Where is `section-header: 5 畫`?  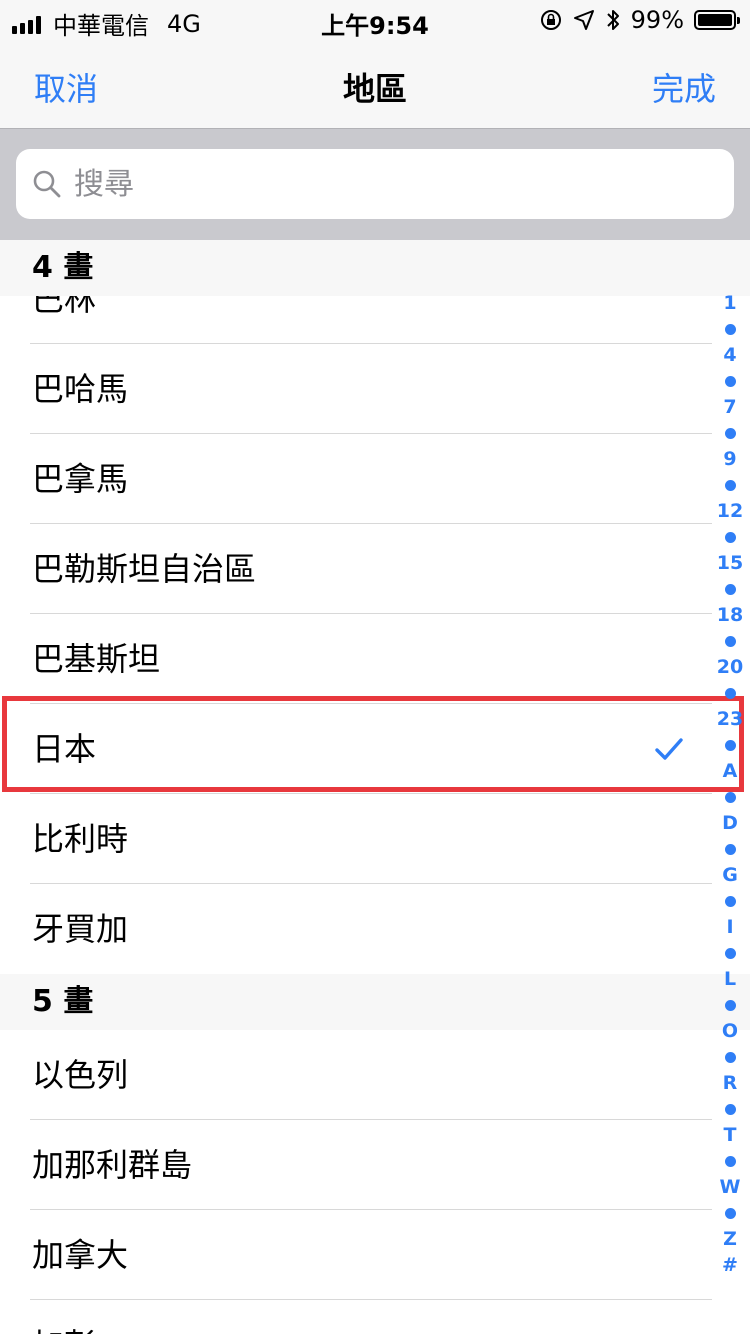
section-header: 5 畫 is located at coordinates (375, 1002).